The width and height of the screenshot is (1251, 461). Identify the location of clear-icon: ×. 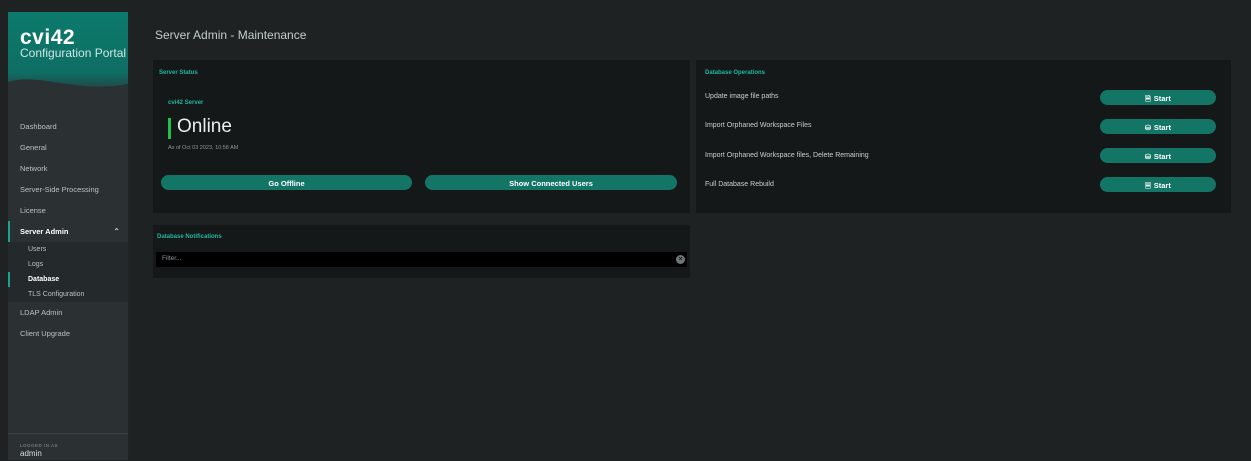
(680, 259).